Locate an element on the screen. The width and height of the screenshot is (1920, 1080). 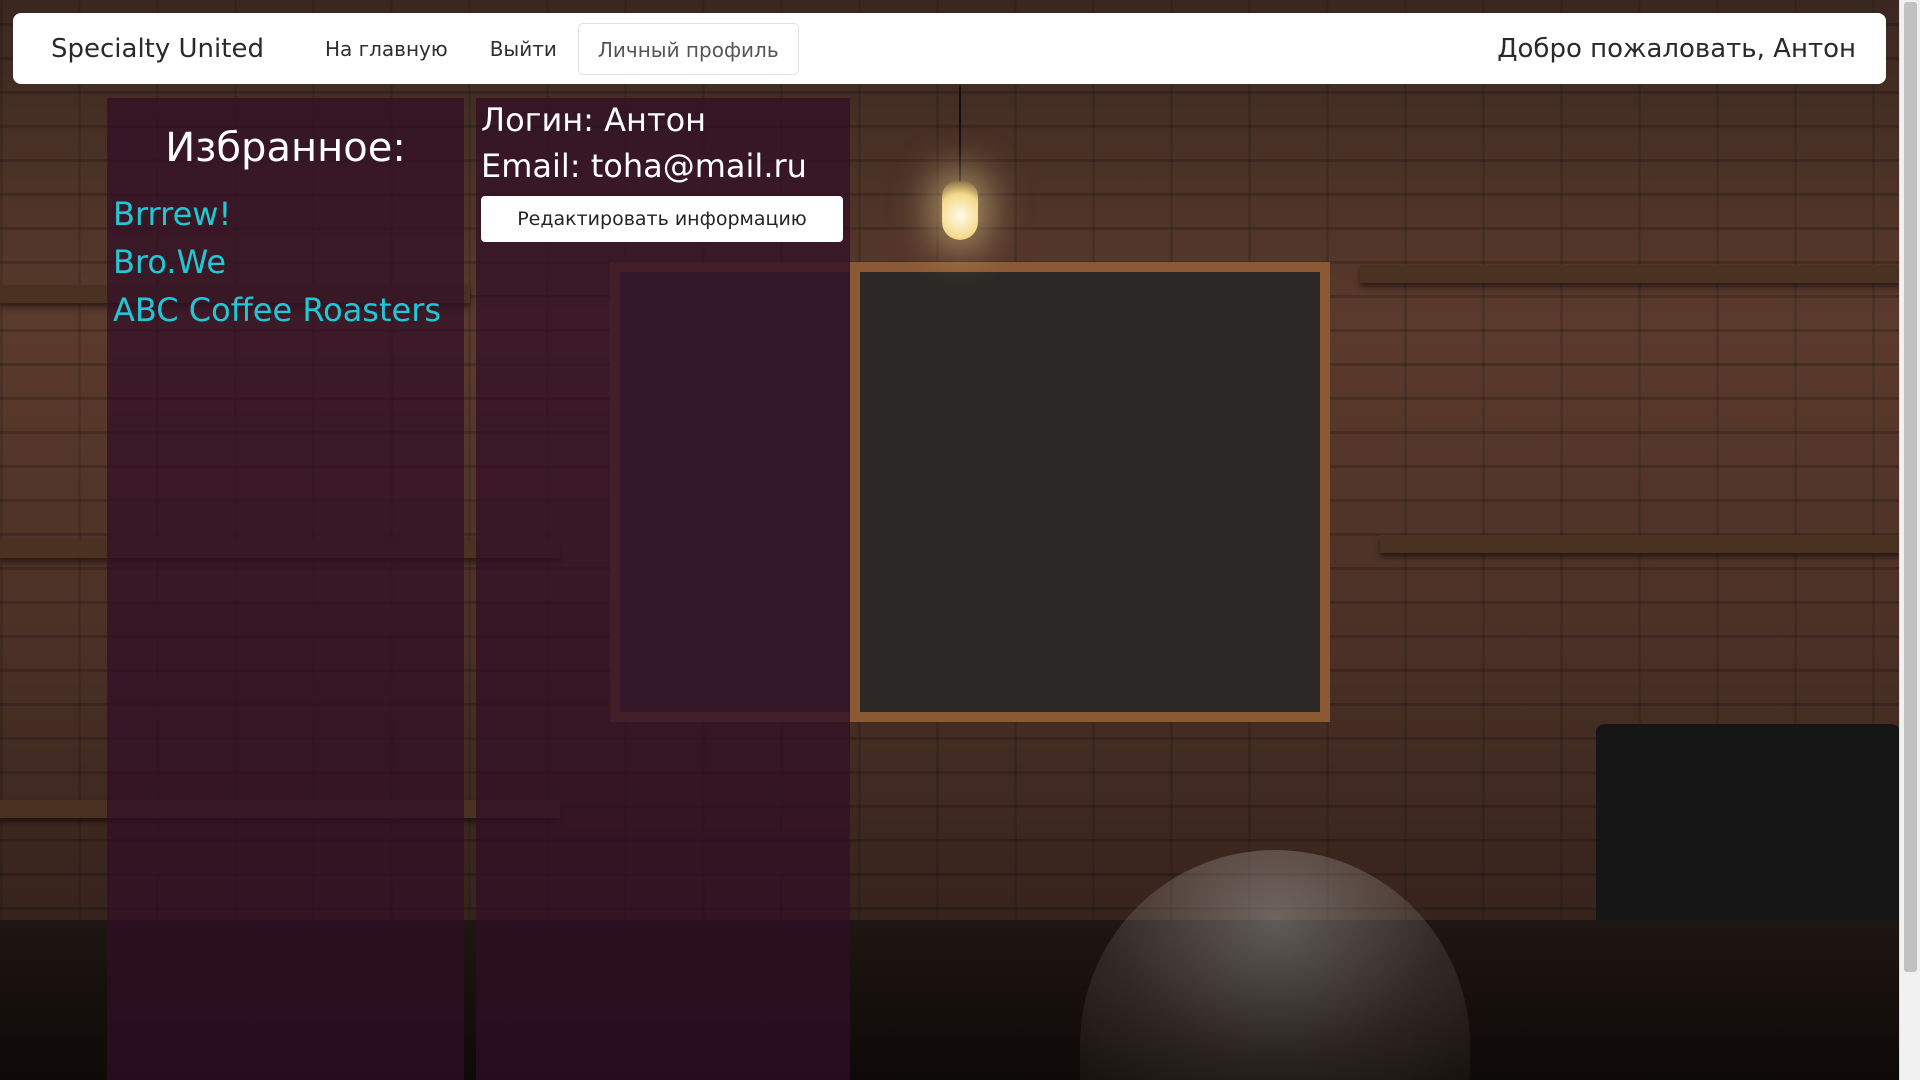
profile-email: Email: toha@mail.ru is located at coordinates (644, 166).